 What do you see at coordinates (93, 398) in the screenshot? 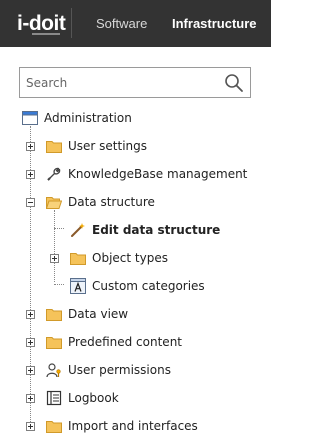
I see `tree-item-label: Logbook` at bounding box center [93, 398].